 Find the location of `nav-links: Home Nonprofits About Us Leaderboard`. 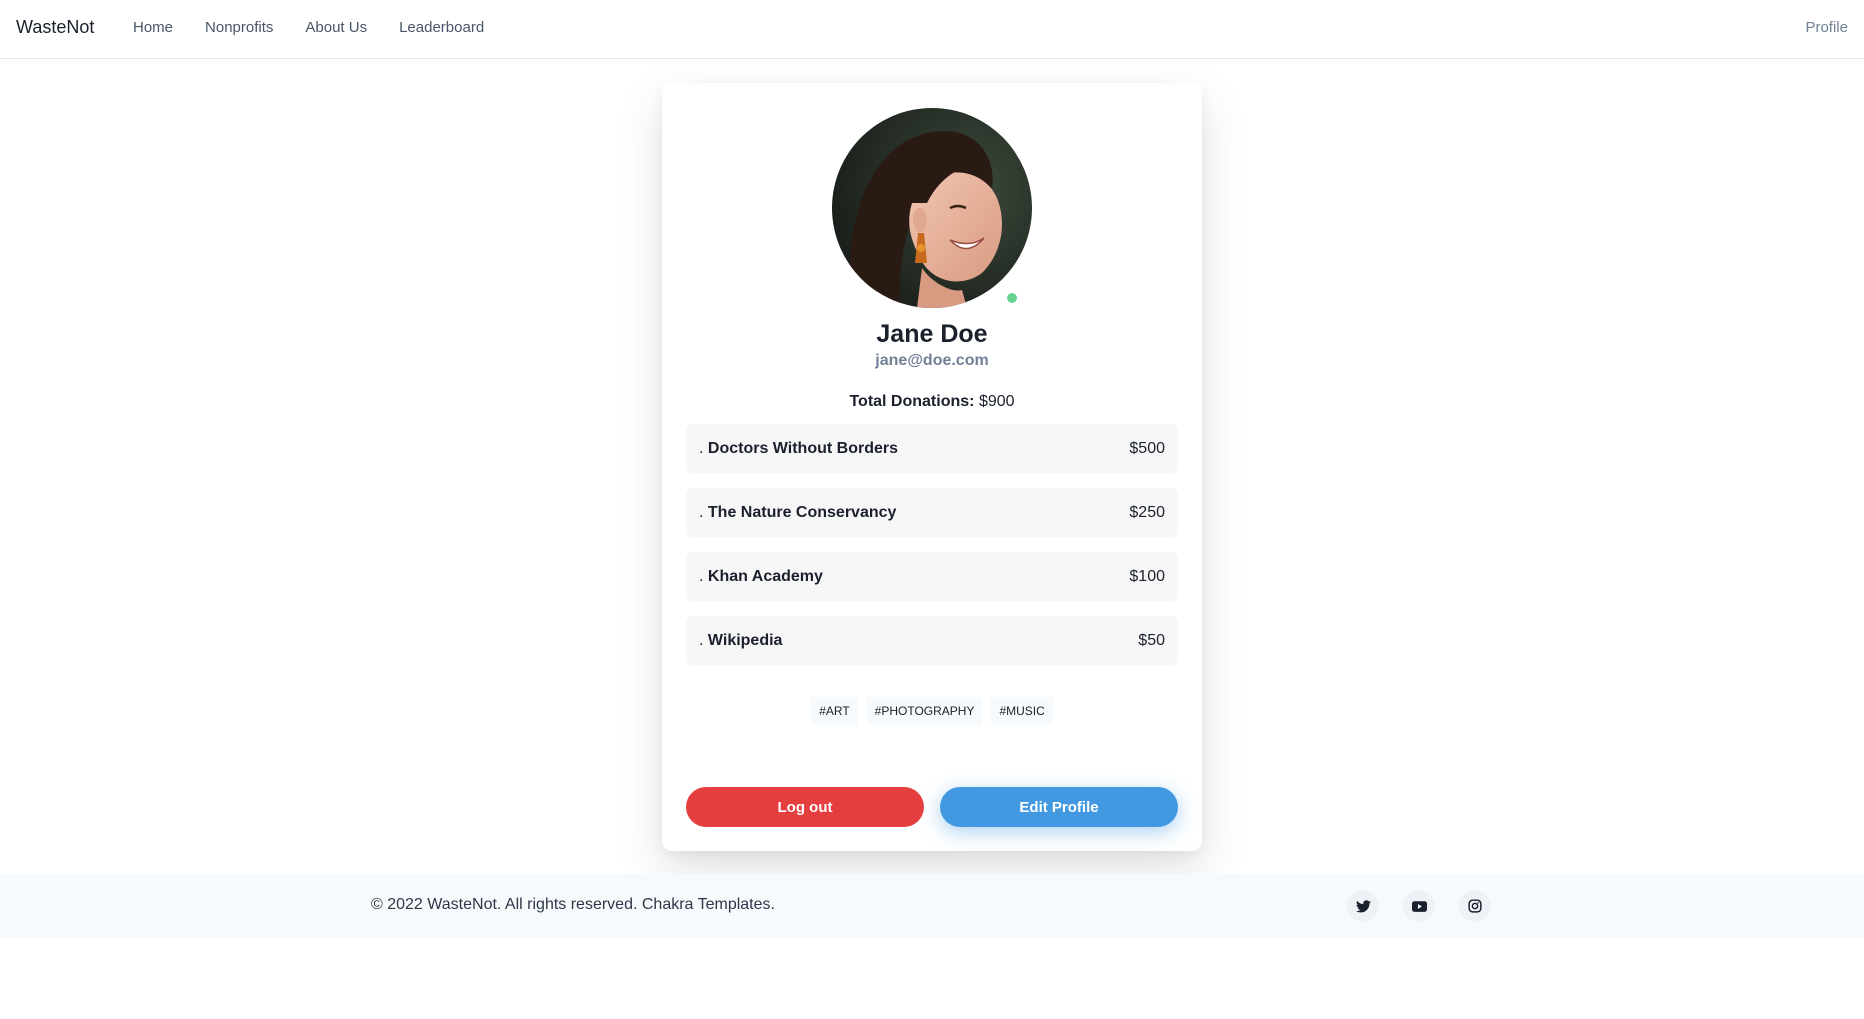

nav-links: Home Nonprofits About Us Leaderboard is located at coordinates (324, 27).